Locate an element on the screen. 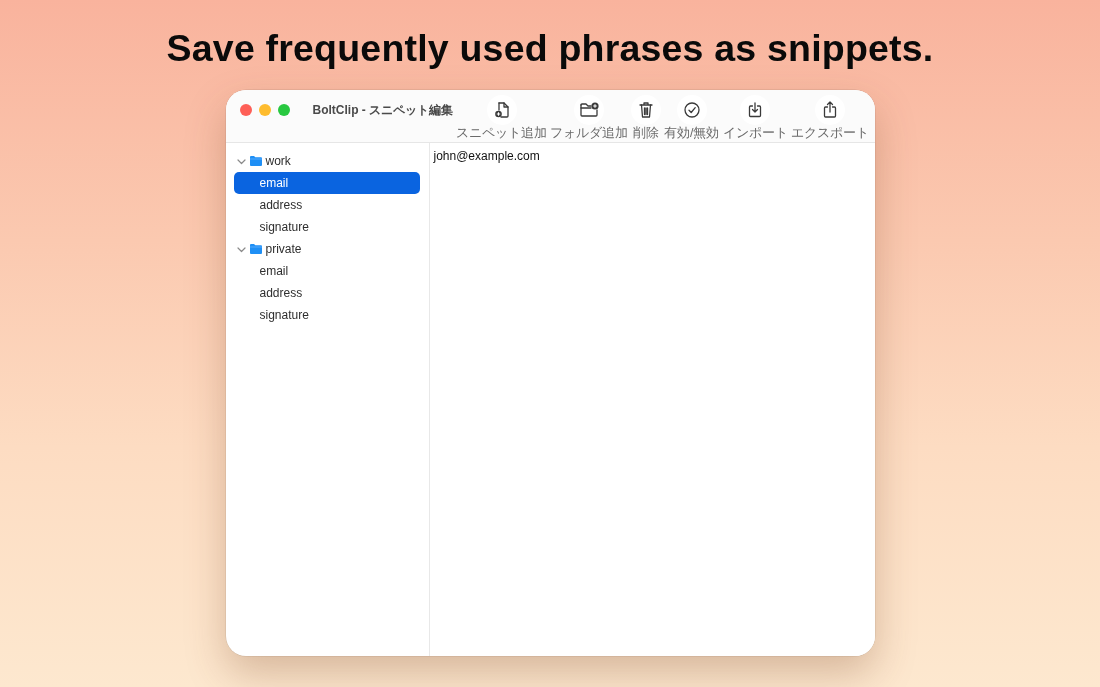  toolbar-button: 削除 is located at coordinates (646, 117).